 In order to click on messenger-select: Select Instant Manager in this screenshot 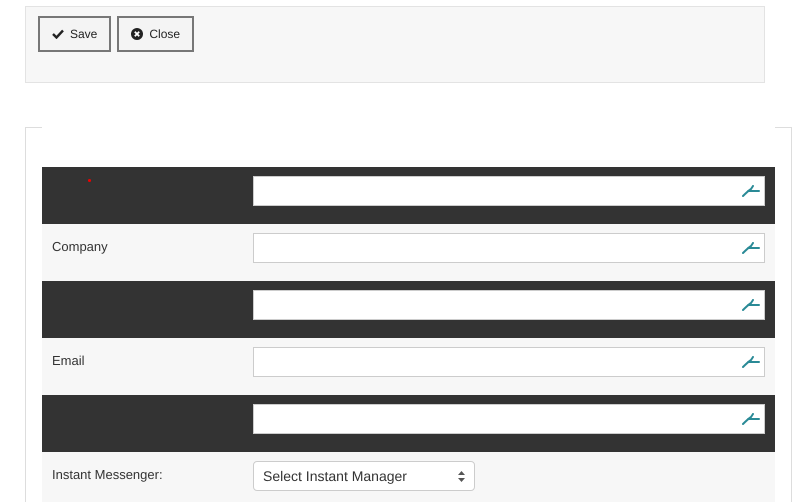, I will do `click(364, 476)`.